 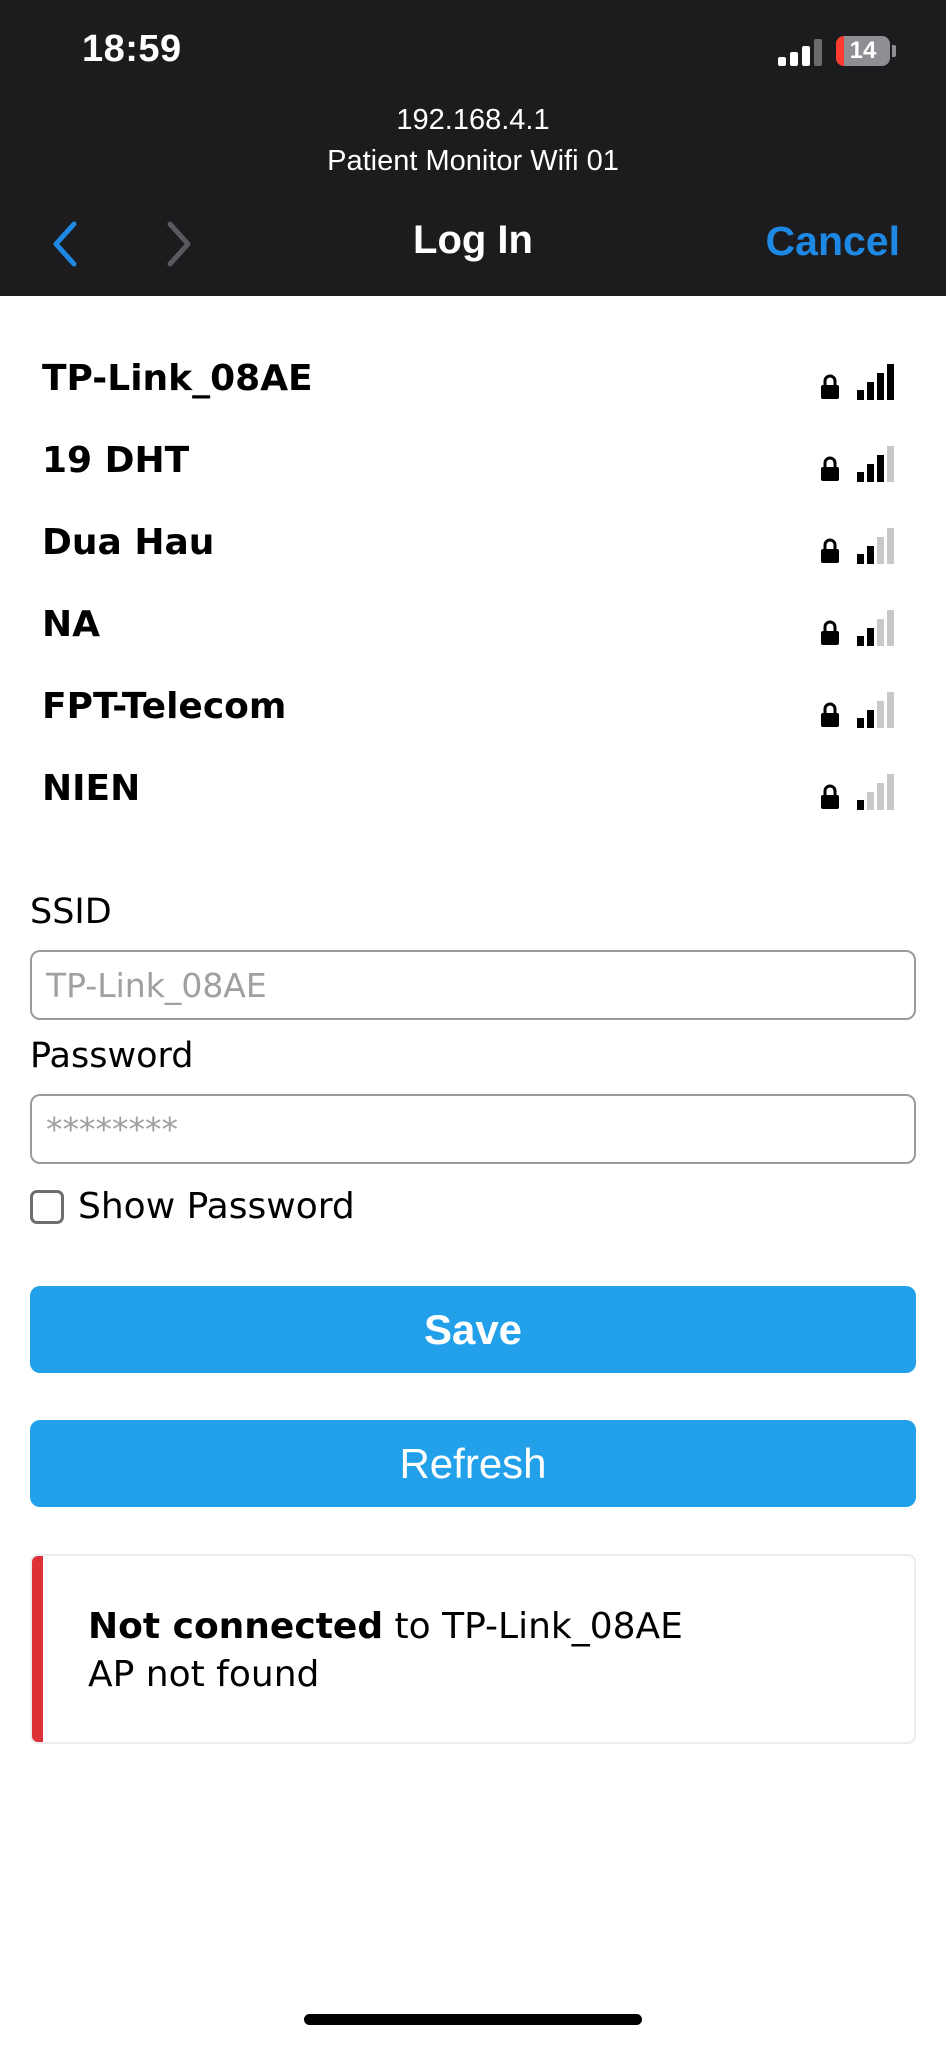 I want to click on network-item: TP-Link_08AE, so click(x=473, y=385).